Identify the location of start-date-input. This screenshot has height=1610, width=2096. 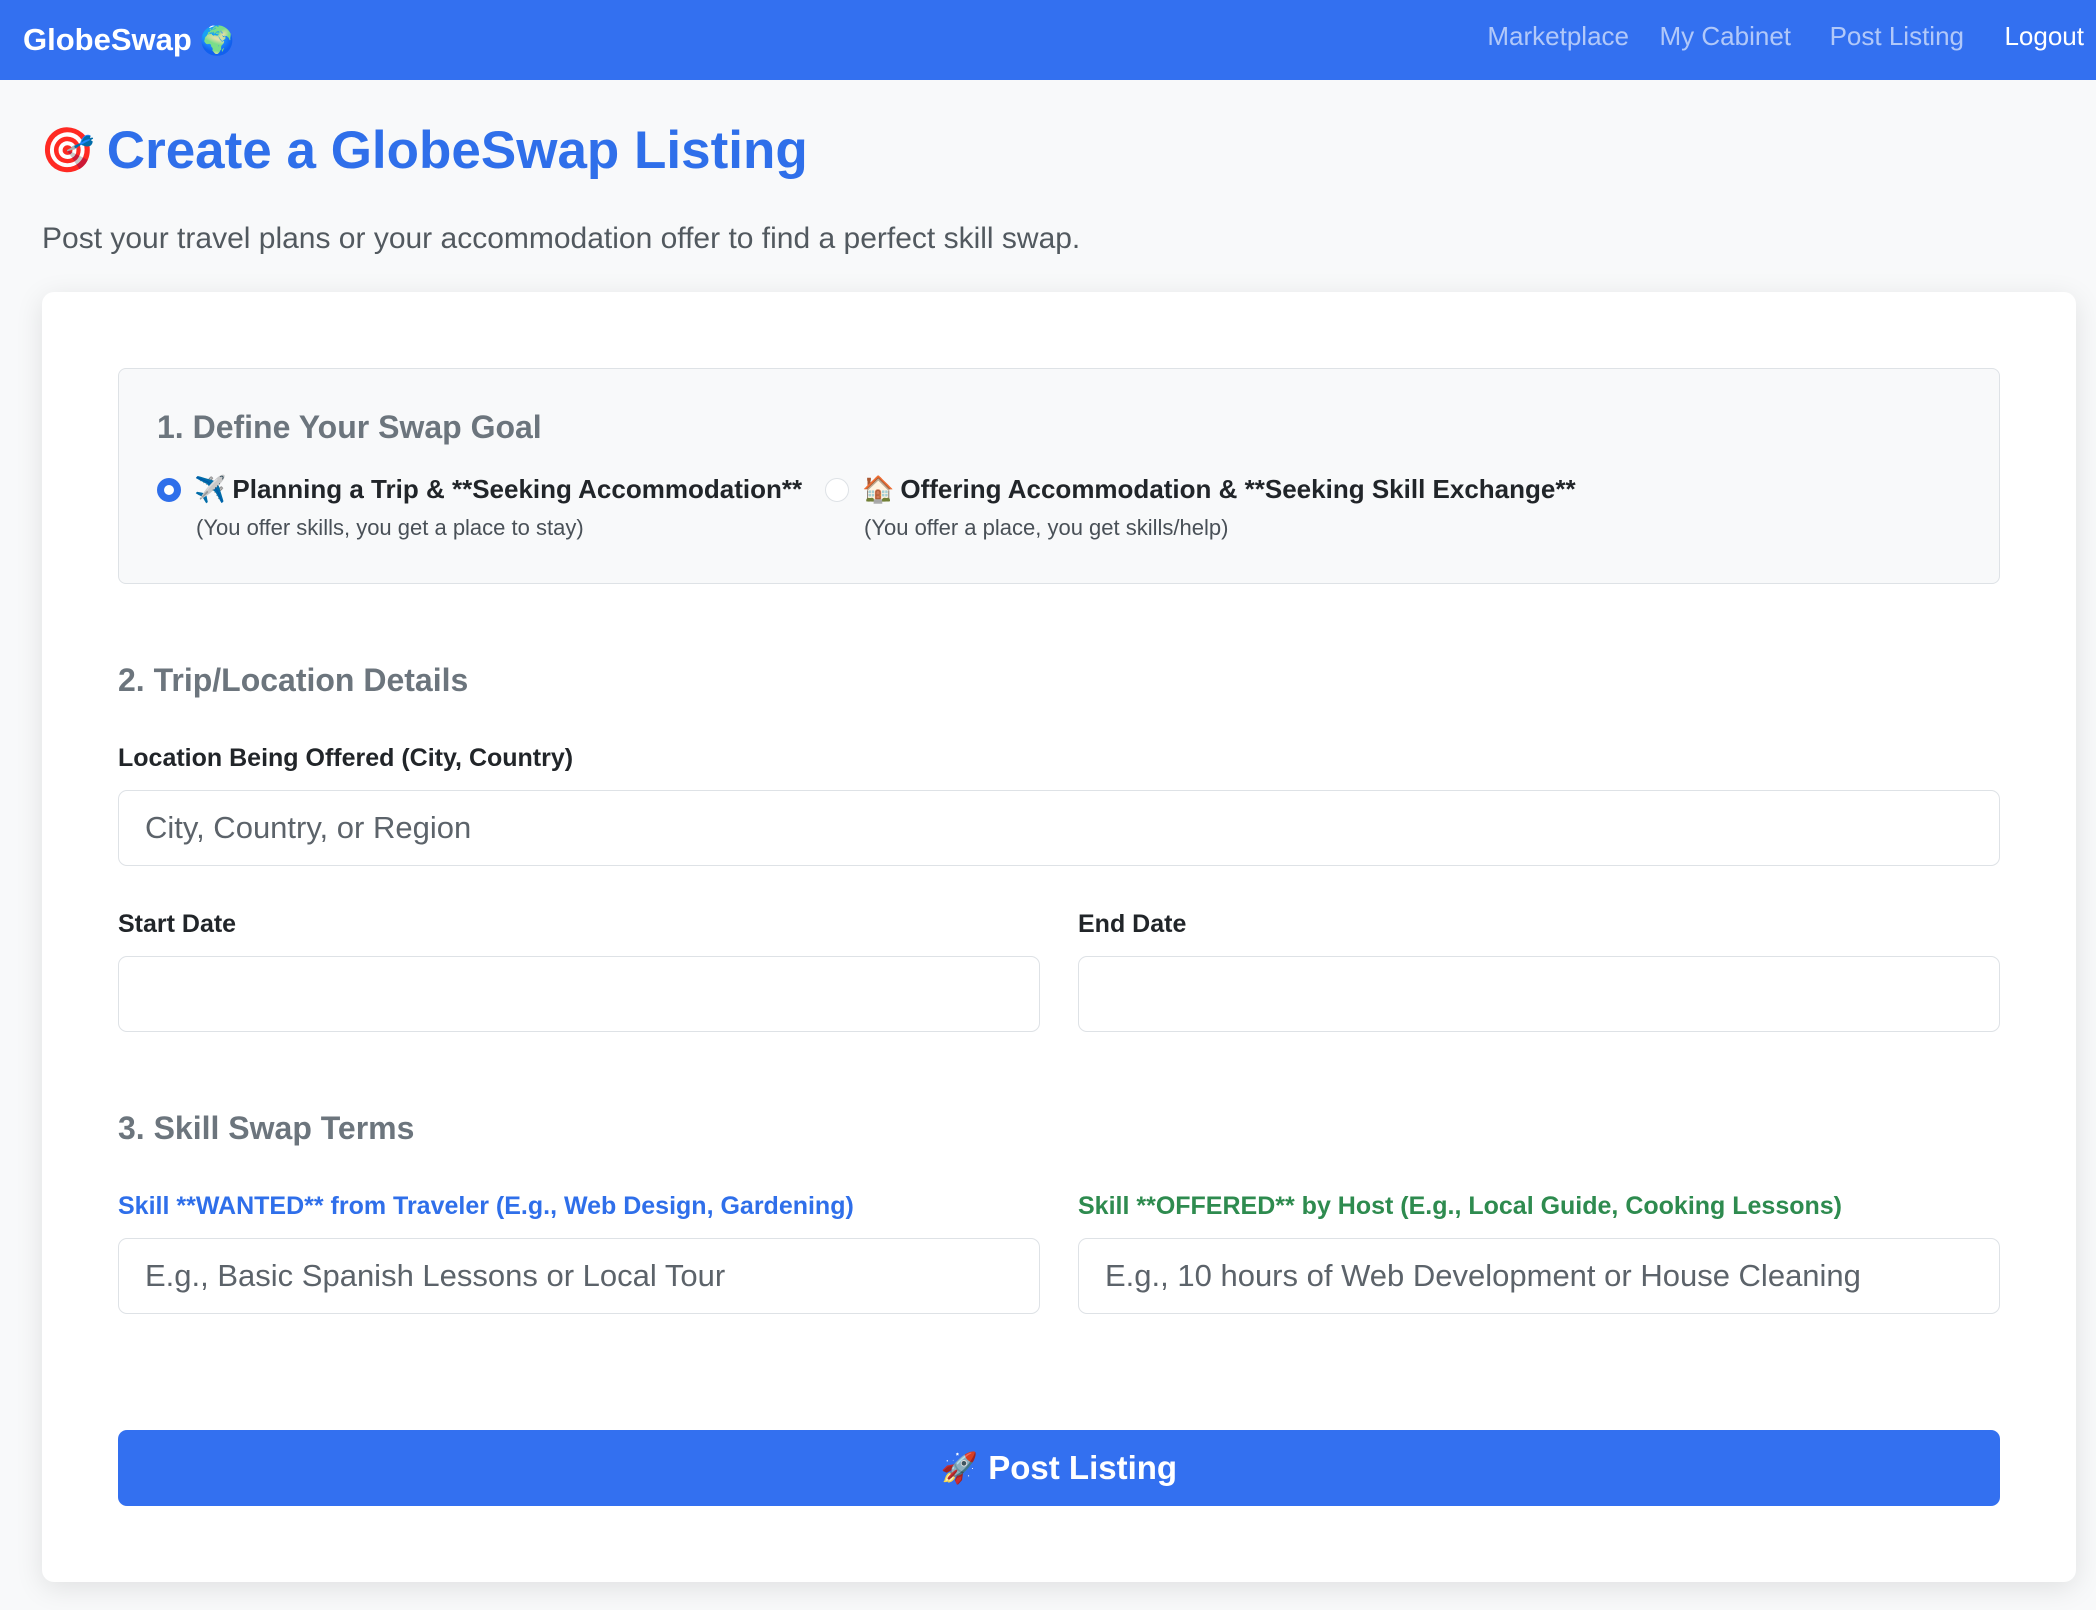
(579, 994).